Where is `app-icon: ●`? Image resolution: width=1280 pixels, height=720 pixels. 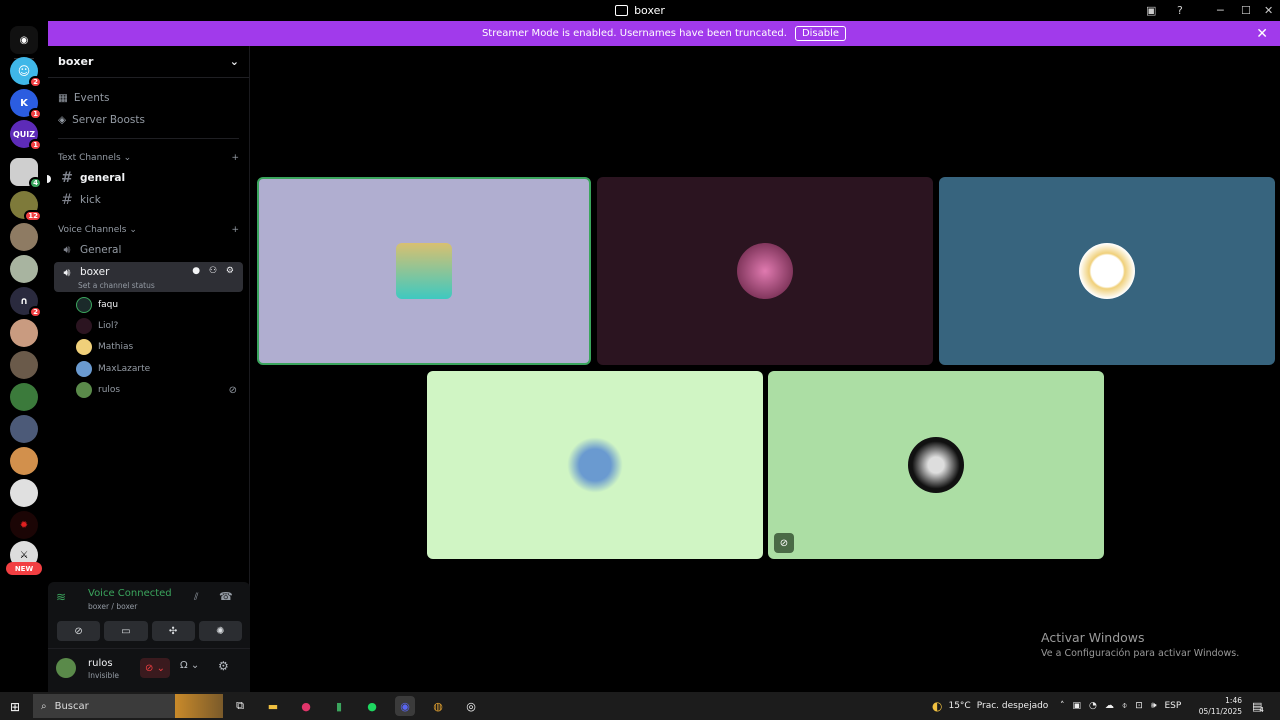 app-icon: ● is located at coordinates (306, 706).